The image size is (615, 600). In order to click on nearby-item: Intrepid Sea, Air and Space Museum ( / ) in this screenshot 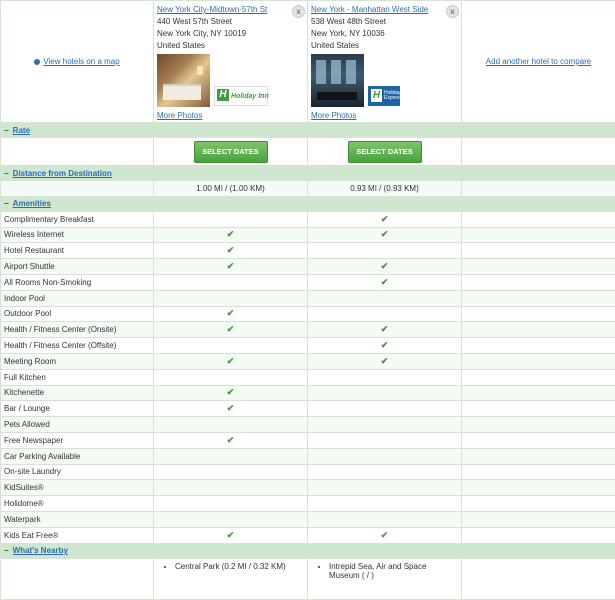, I will do `click(393, 571)`.